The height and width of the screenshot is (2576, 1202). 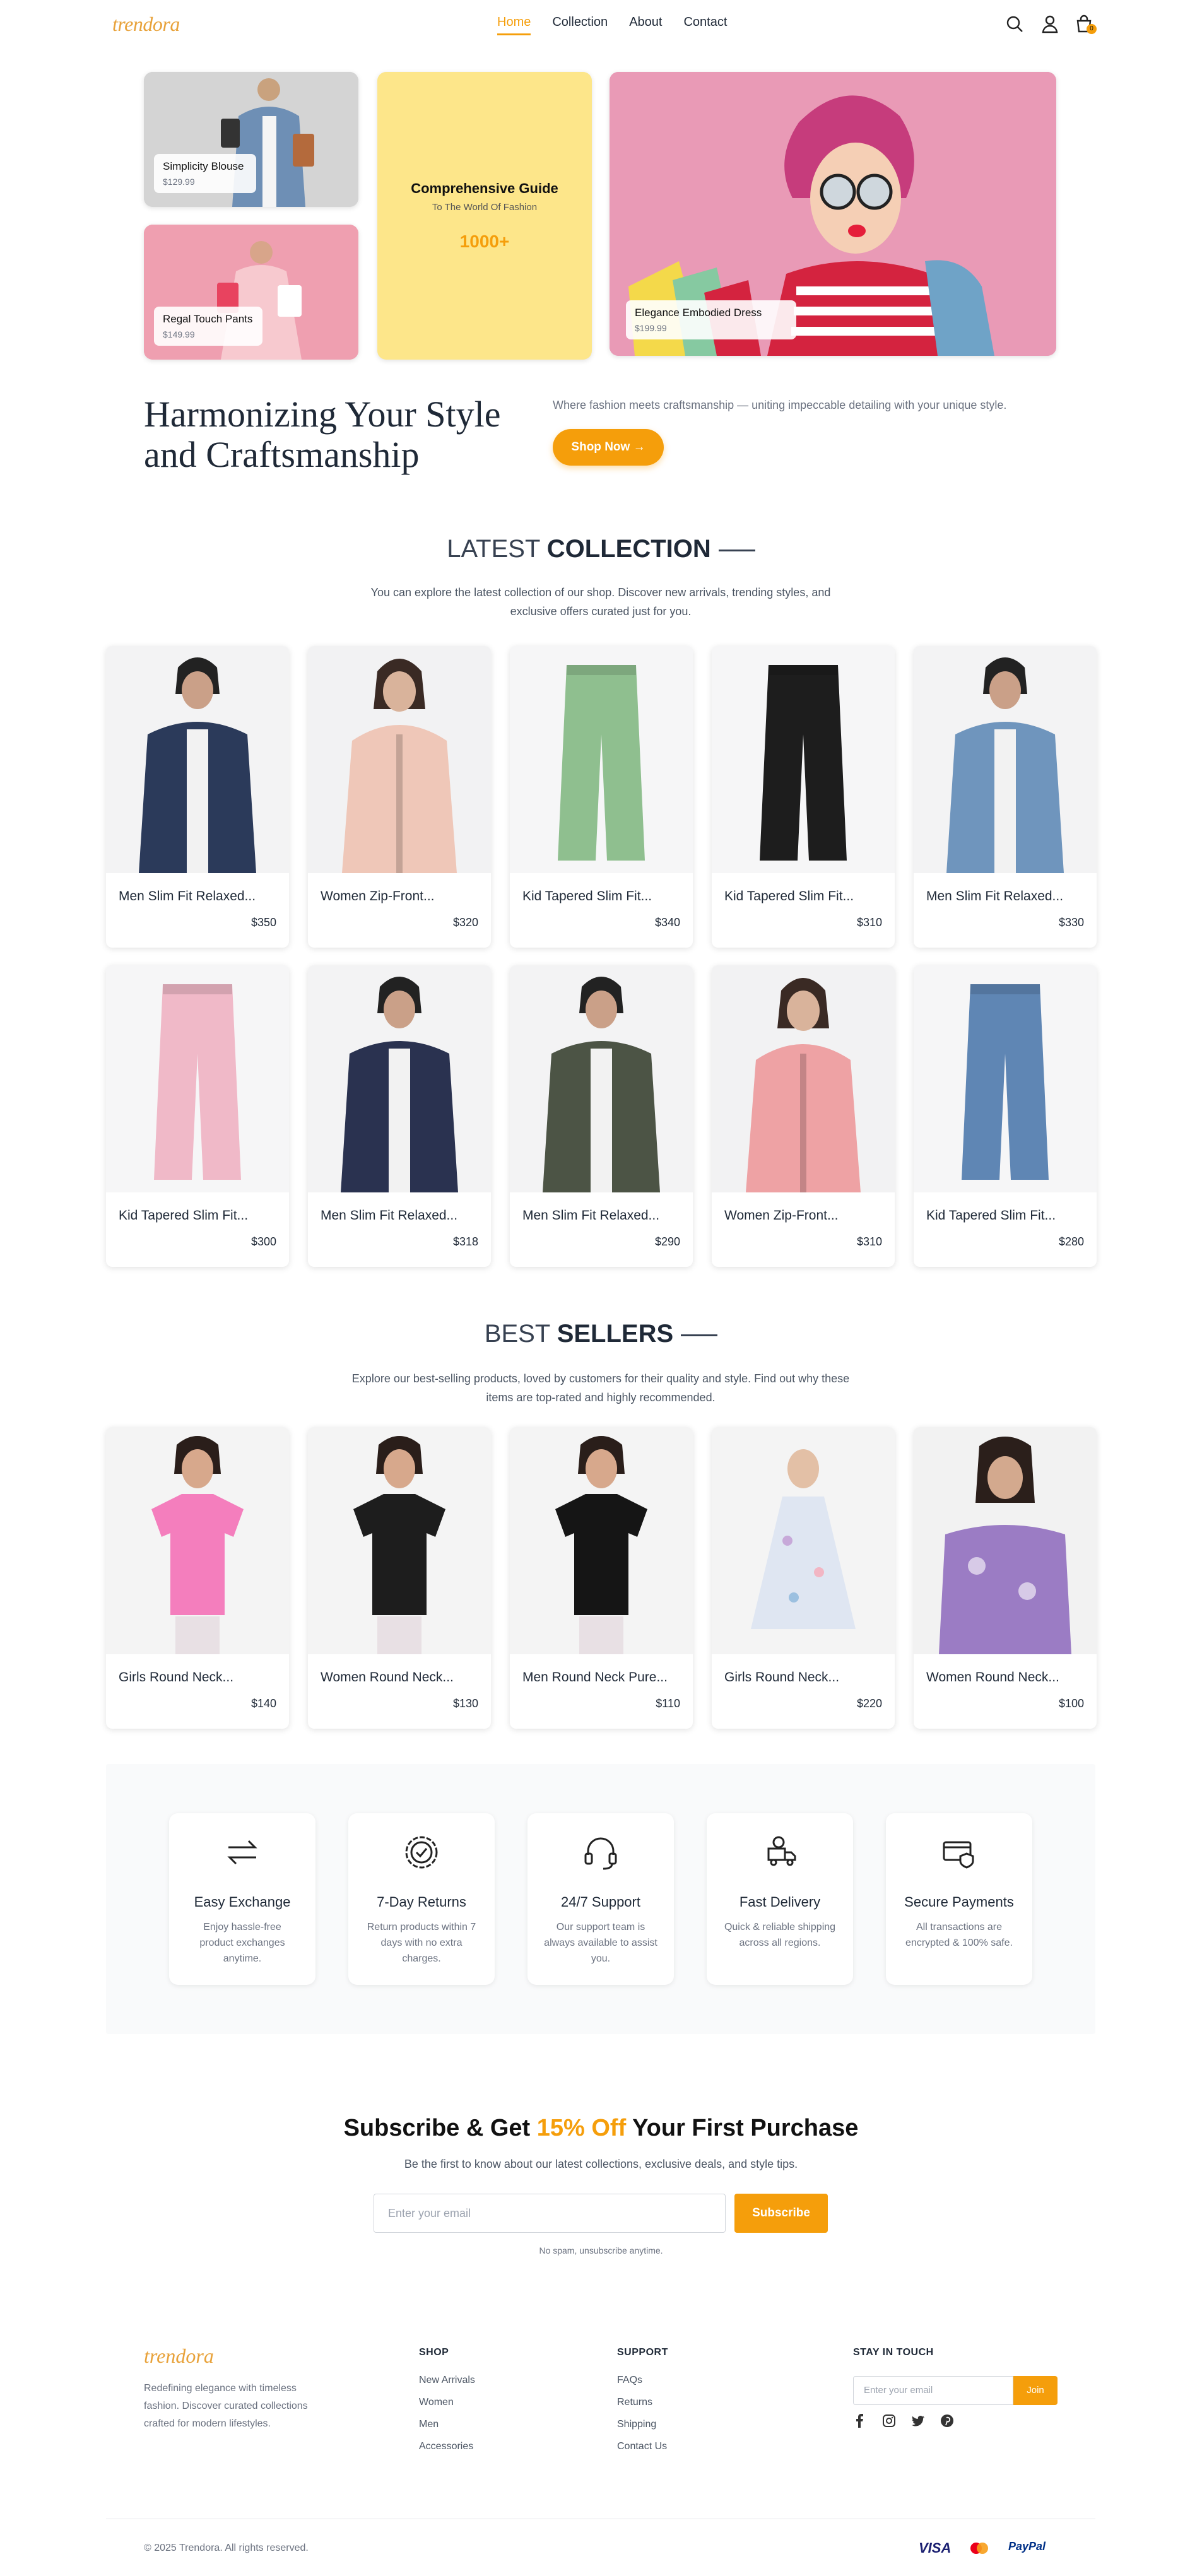 What do you see at coordinates (698, 313) in the screenshot?
I see `product-name: Elegance Embodied Dress` at bounding box center [698, 313].